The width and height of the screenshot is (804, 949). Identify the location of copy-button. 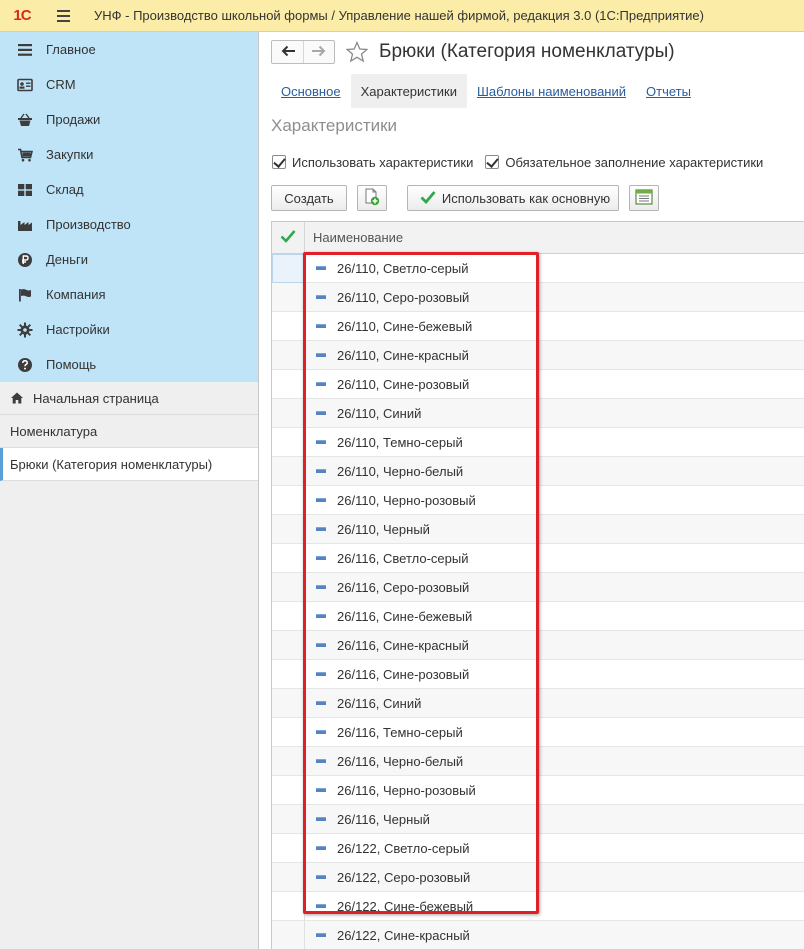
(372, 198).